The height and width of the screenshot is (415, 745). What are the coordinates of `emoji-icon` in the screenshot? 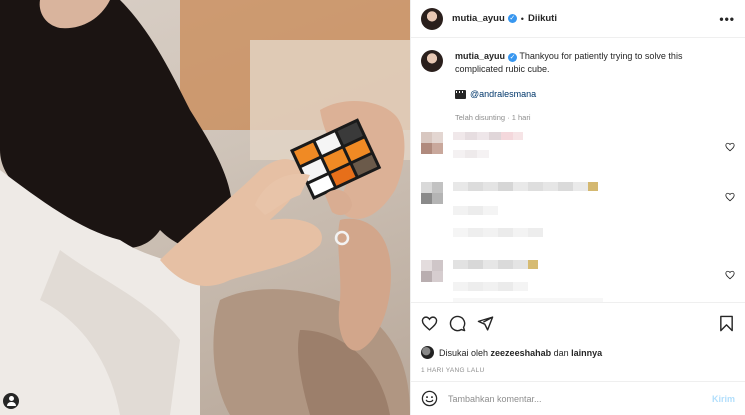 It's located at (429, 398).